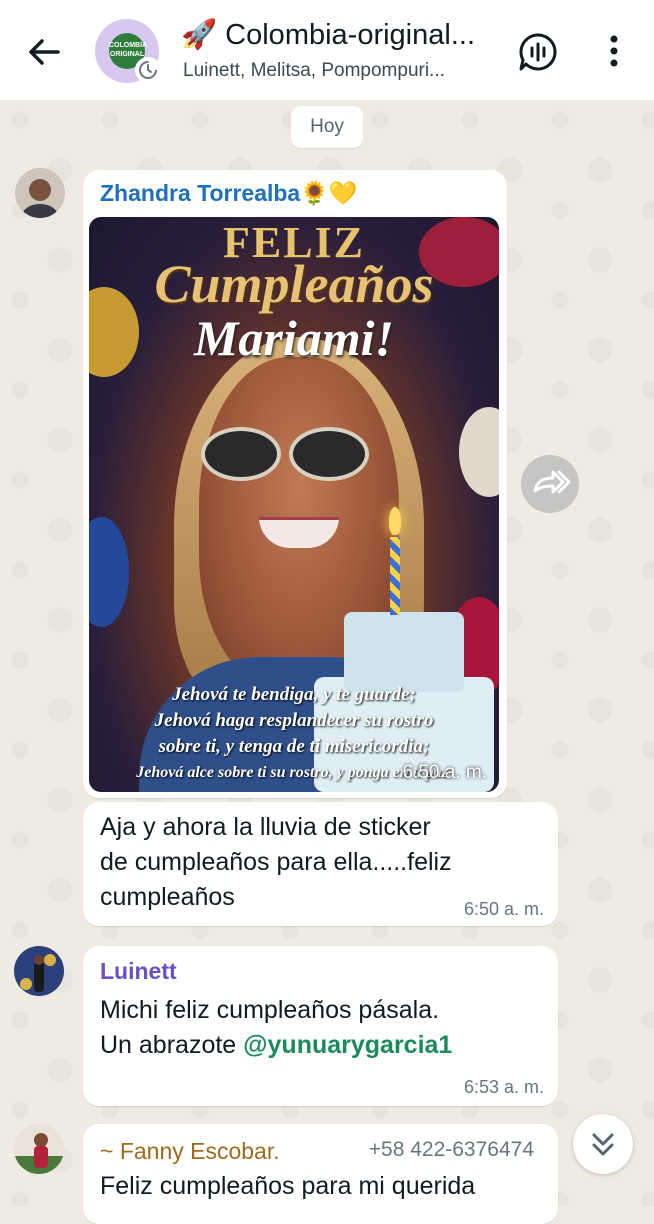  What do you see at coordinates (294, 694) in the screenshot?
I see `verse-line: Jehová te bendiga, y te guarde;` at bounding box center [294, 694].